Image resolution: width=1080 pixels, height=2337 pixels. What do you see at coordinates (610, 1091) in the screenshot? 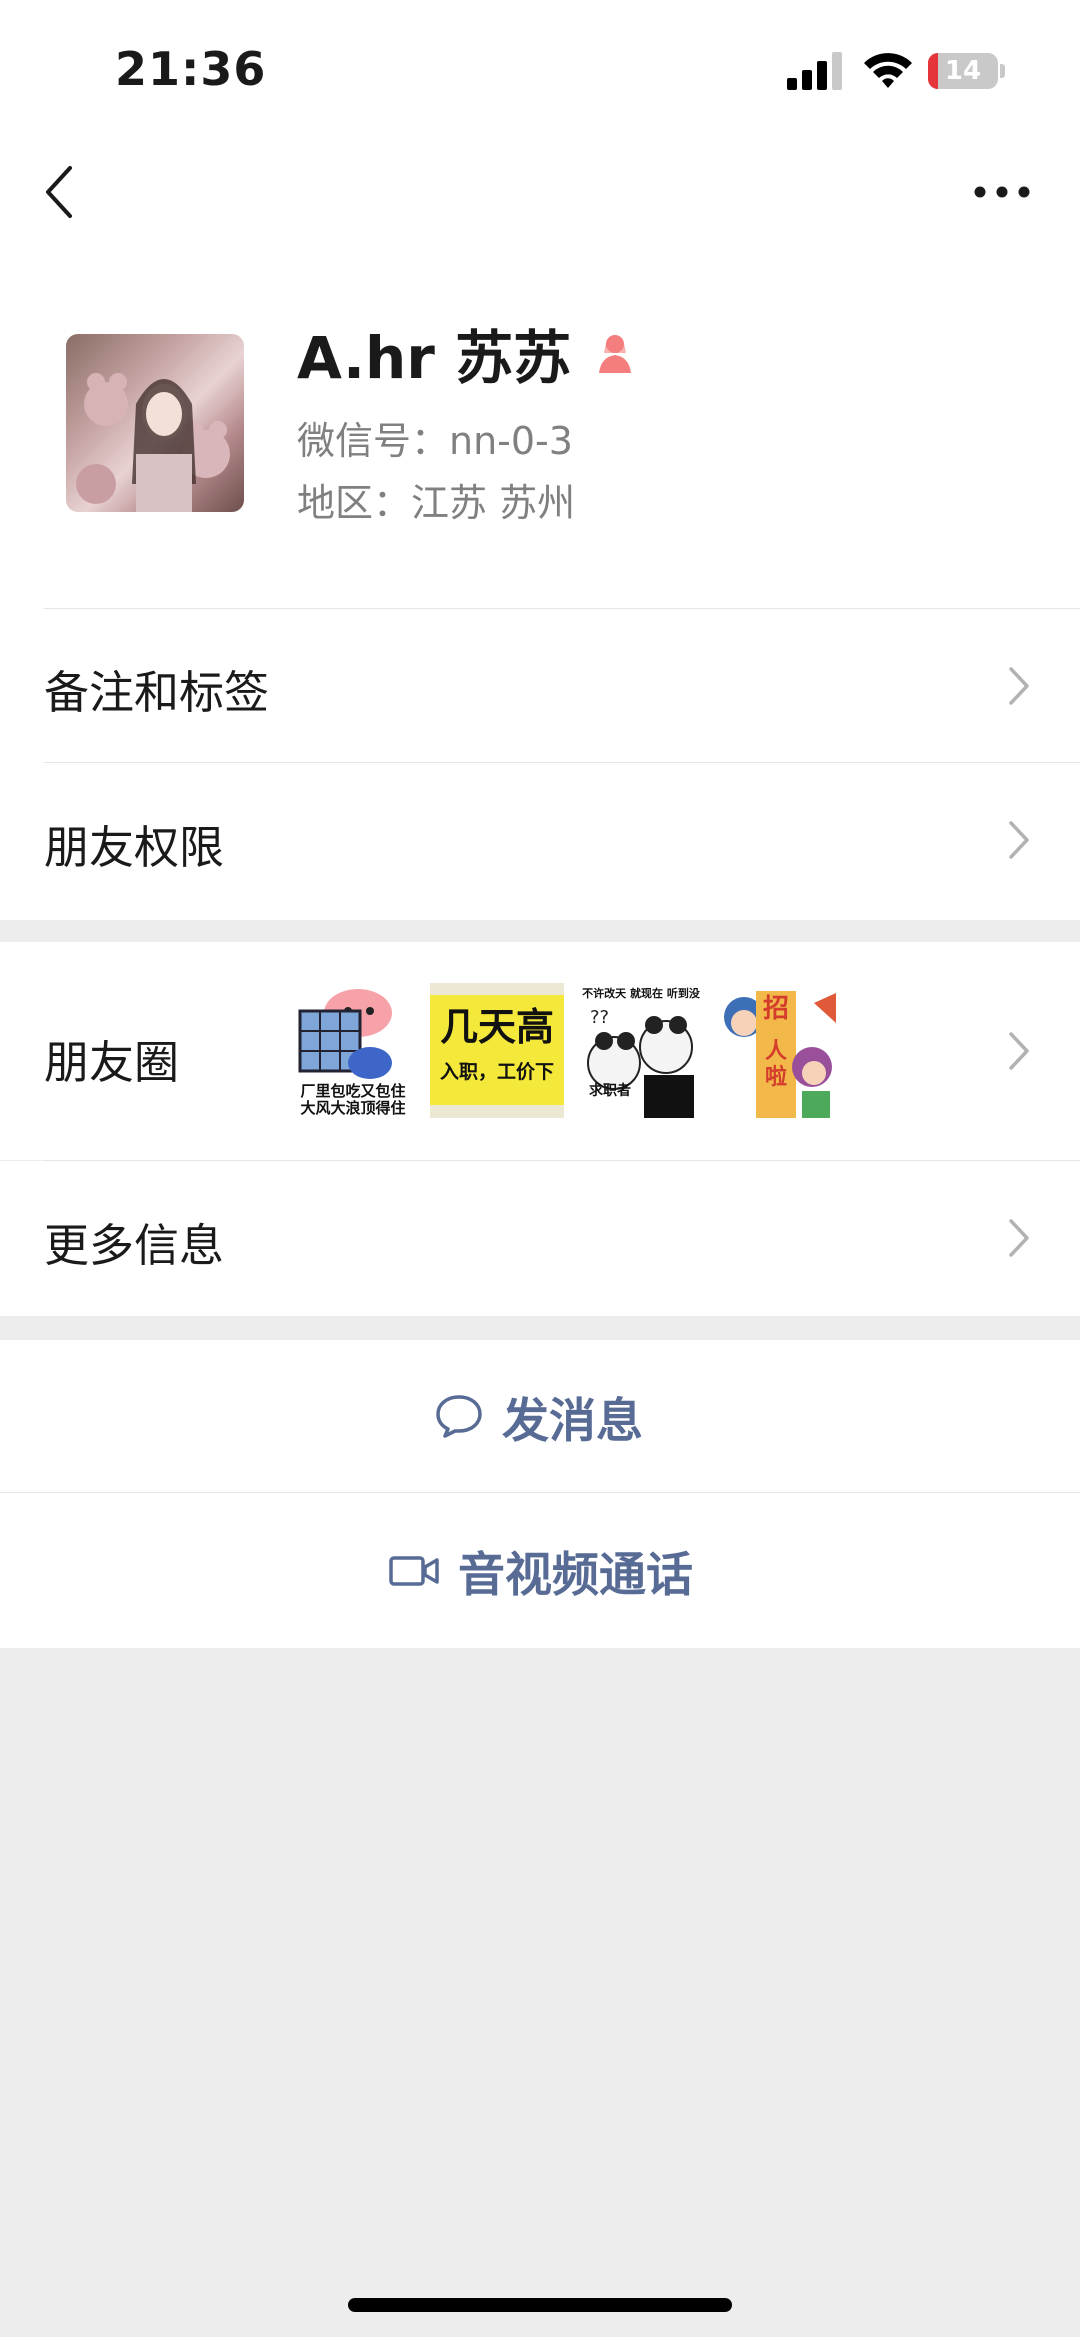
I see `thumb-caption: 求职者` at bounding box center [610, 1091].